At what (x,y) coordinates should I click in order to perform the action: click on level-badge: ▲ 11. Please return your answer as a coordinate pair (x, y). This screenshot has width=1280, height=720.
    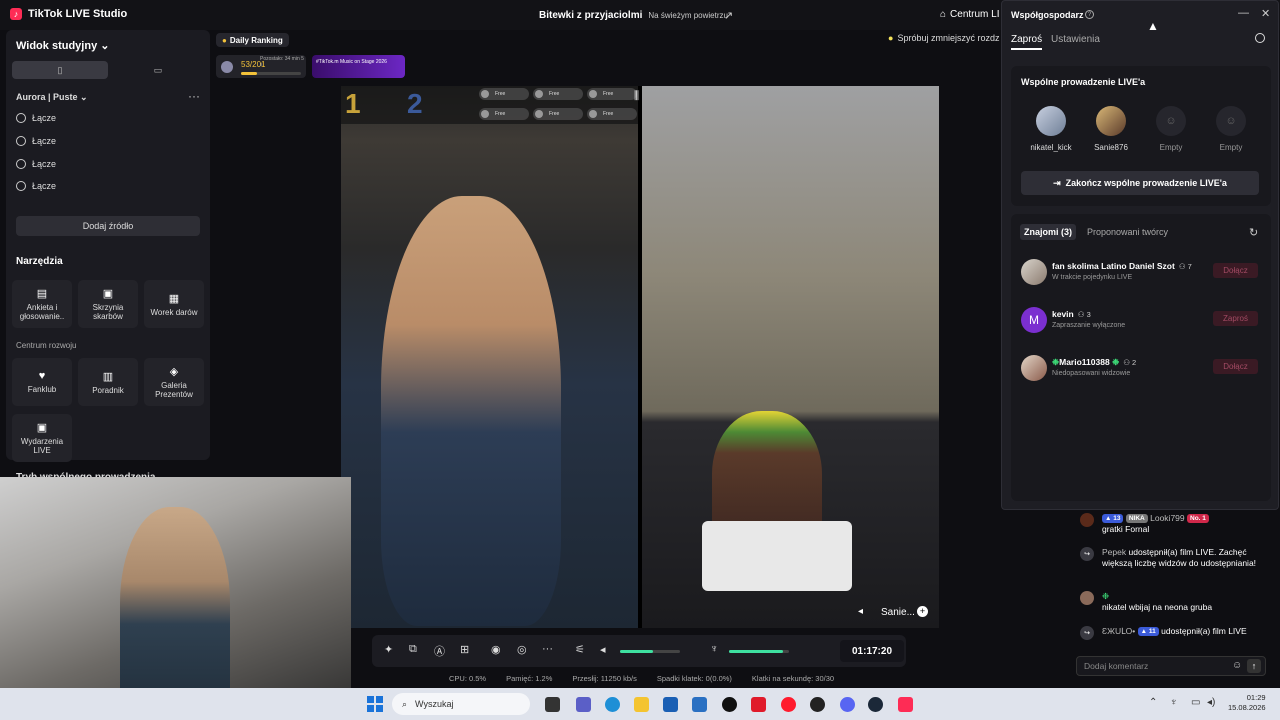
    Looking at the image, I should click on (1148, 631).